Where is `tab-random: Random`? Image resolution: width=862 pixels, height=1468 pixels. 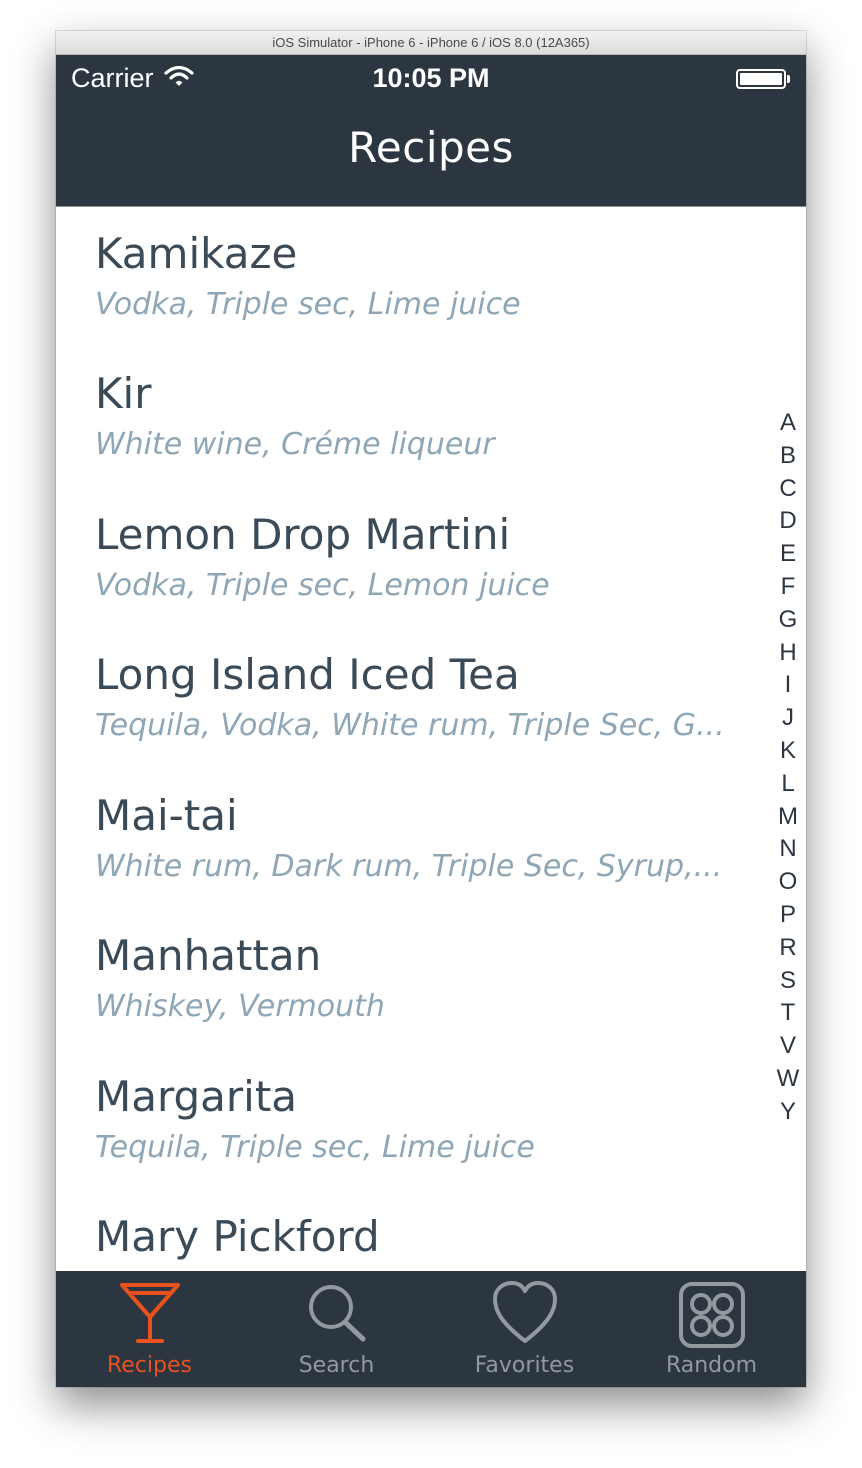
tab-random: Random is located at coordinates (711, 1329).